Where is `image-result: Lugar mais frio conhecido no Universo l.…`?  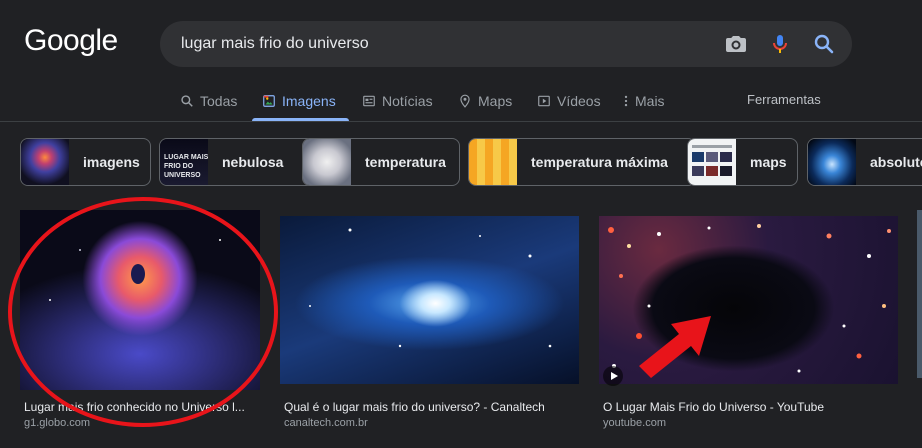
image-result: Lugar mais frio conhecido no Universo l.… is located at coordinates (140, 322).